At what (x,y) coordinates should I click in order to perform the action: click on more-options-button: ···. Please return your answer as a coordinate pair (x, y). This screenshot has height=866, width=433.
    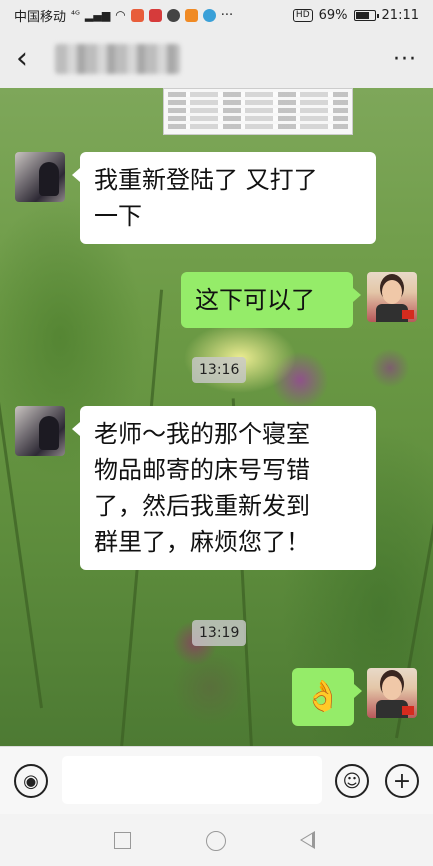
    Looking at the image, I should click on (405, 59).